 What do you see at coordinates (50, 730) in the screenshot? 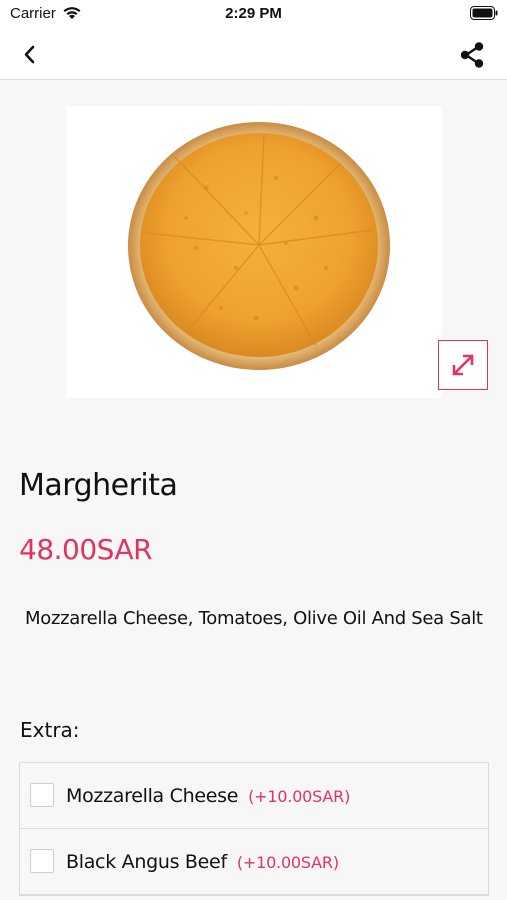
I see `extras-heading: Extra:` at bounding box center [50, 730].